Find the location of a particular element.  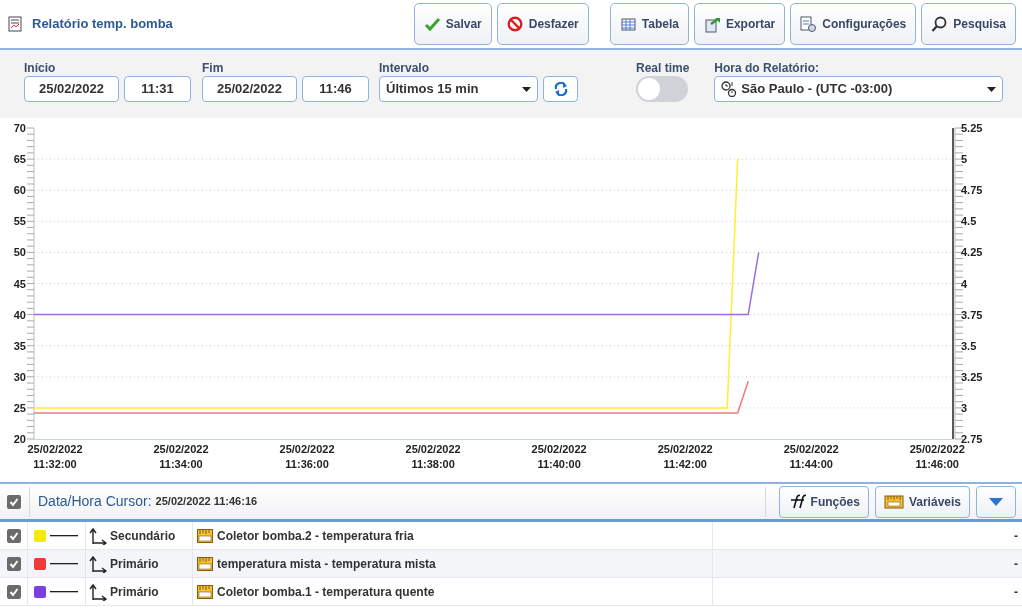

export-icon is located at coordinates (712, 24).